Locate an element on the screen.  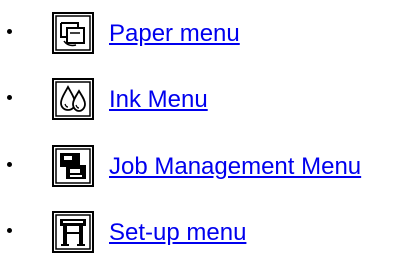
job-management-icon is located at coordinates (73, 166).